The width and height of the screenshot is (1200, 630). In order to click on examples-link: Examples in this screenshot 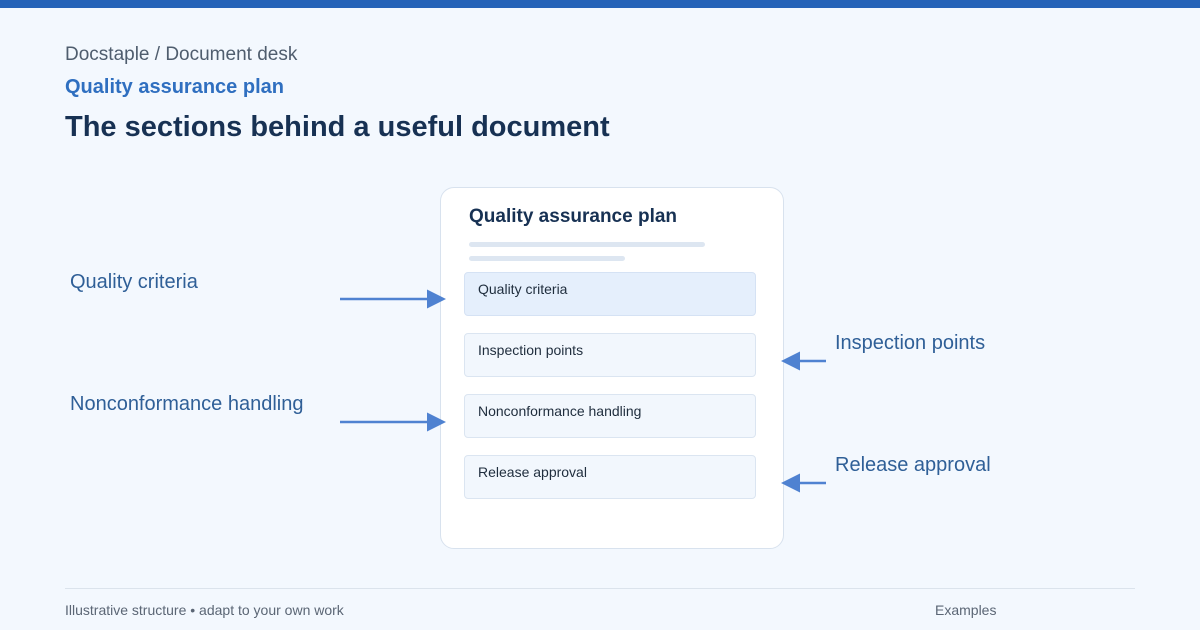, I will do `click(965, 610)`.